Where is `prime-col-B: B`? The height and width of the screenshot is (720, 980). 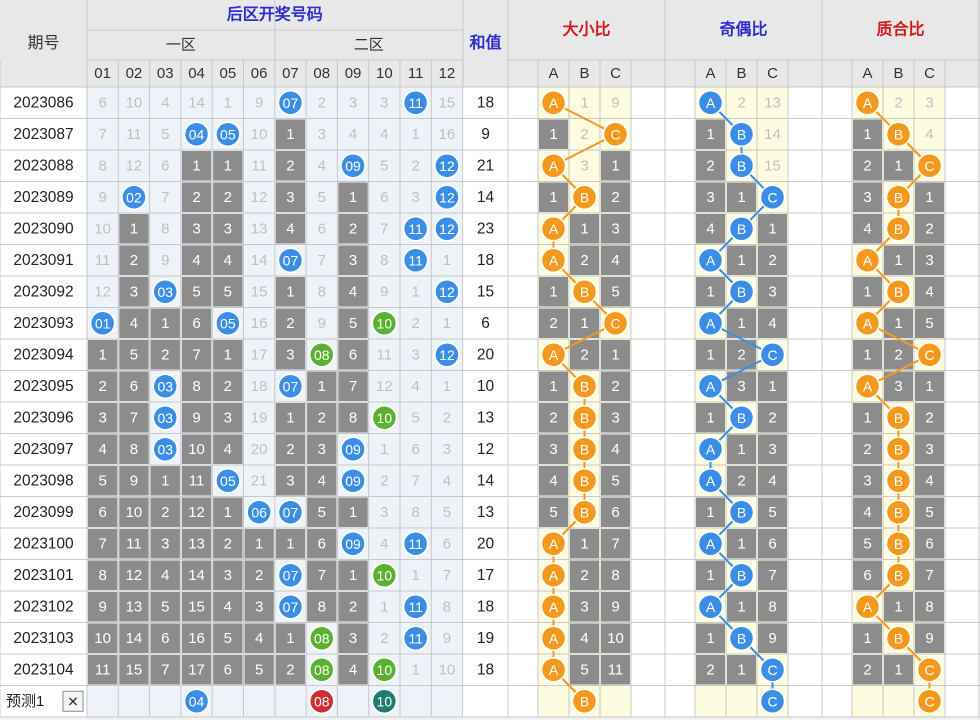
prime-col-B: B is located at coordinates (898, 73).